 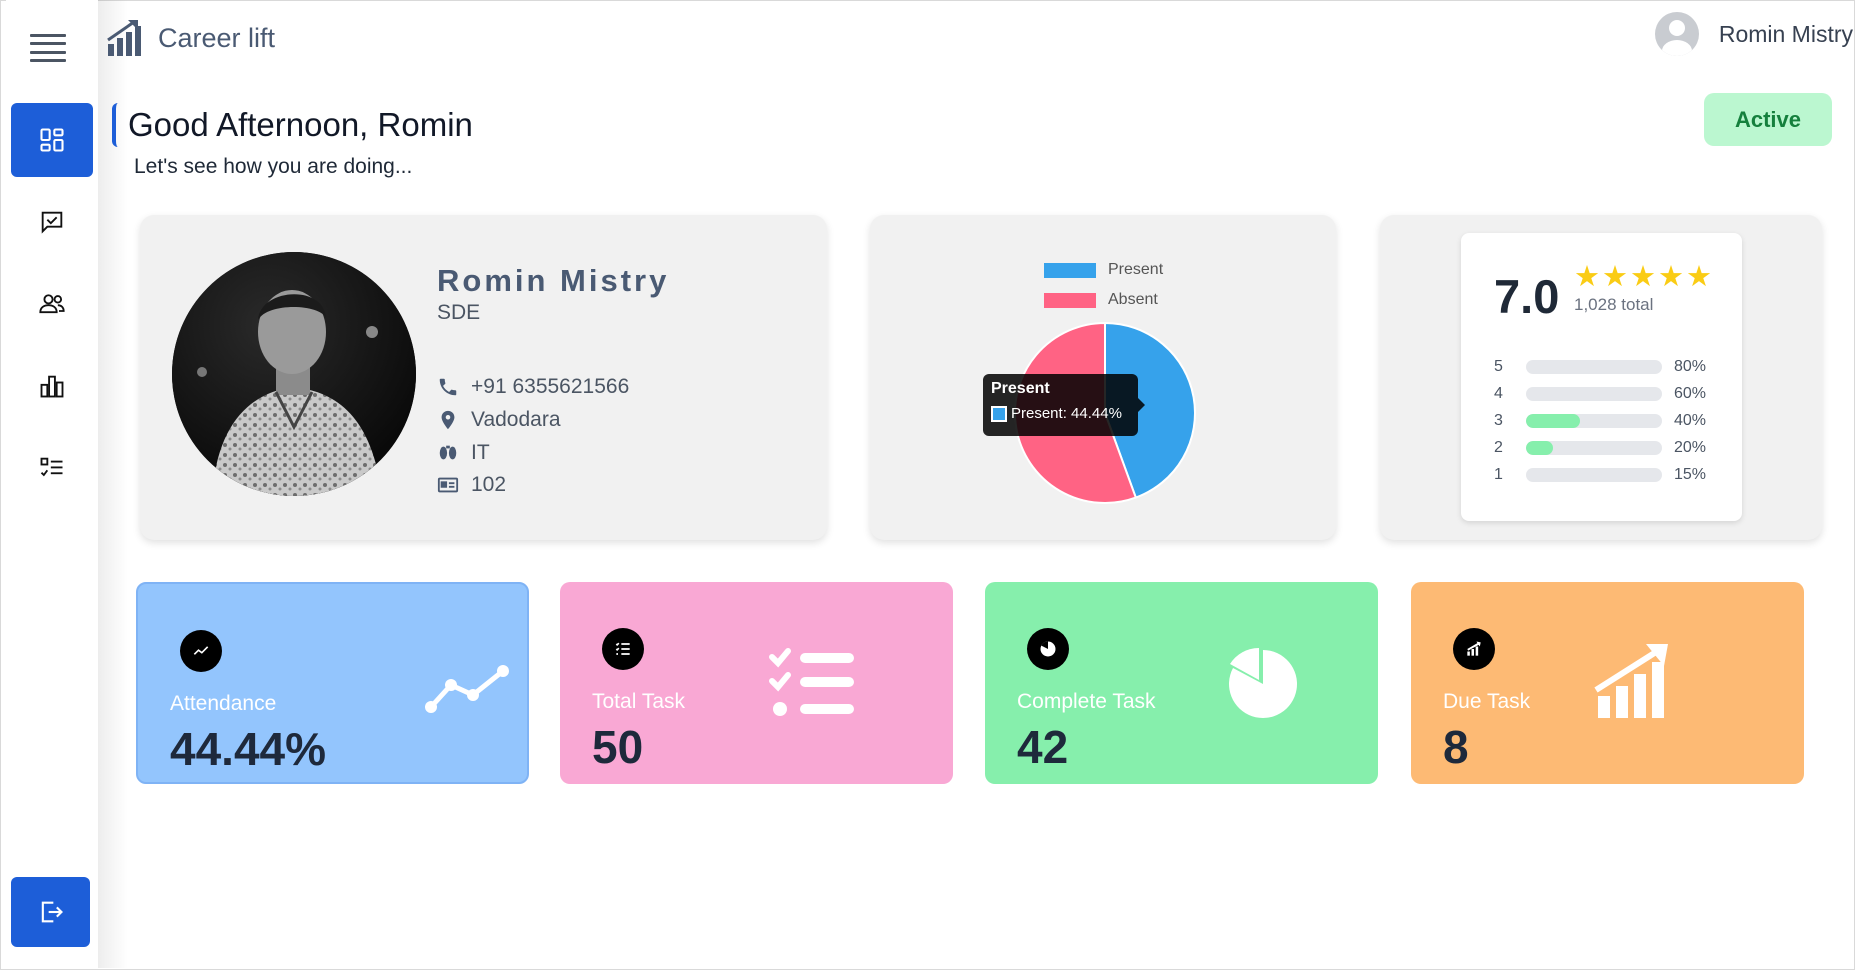 I want to click on dashboard-grid-icon, so click(x=52, y=140).